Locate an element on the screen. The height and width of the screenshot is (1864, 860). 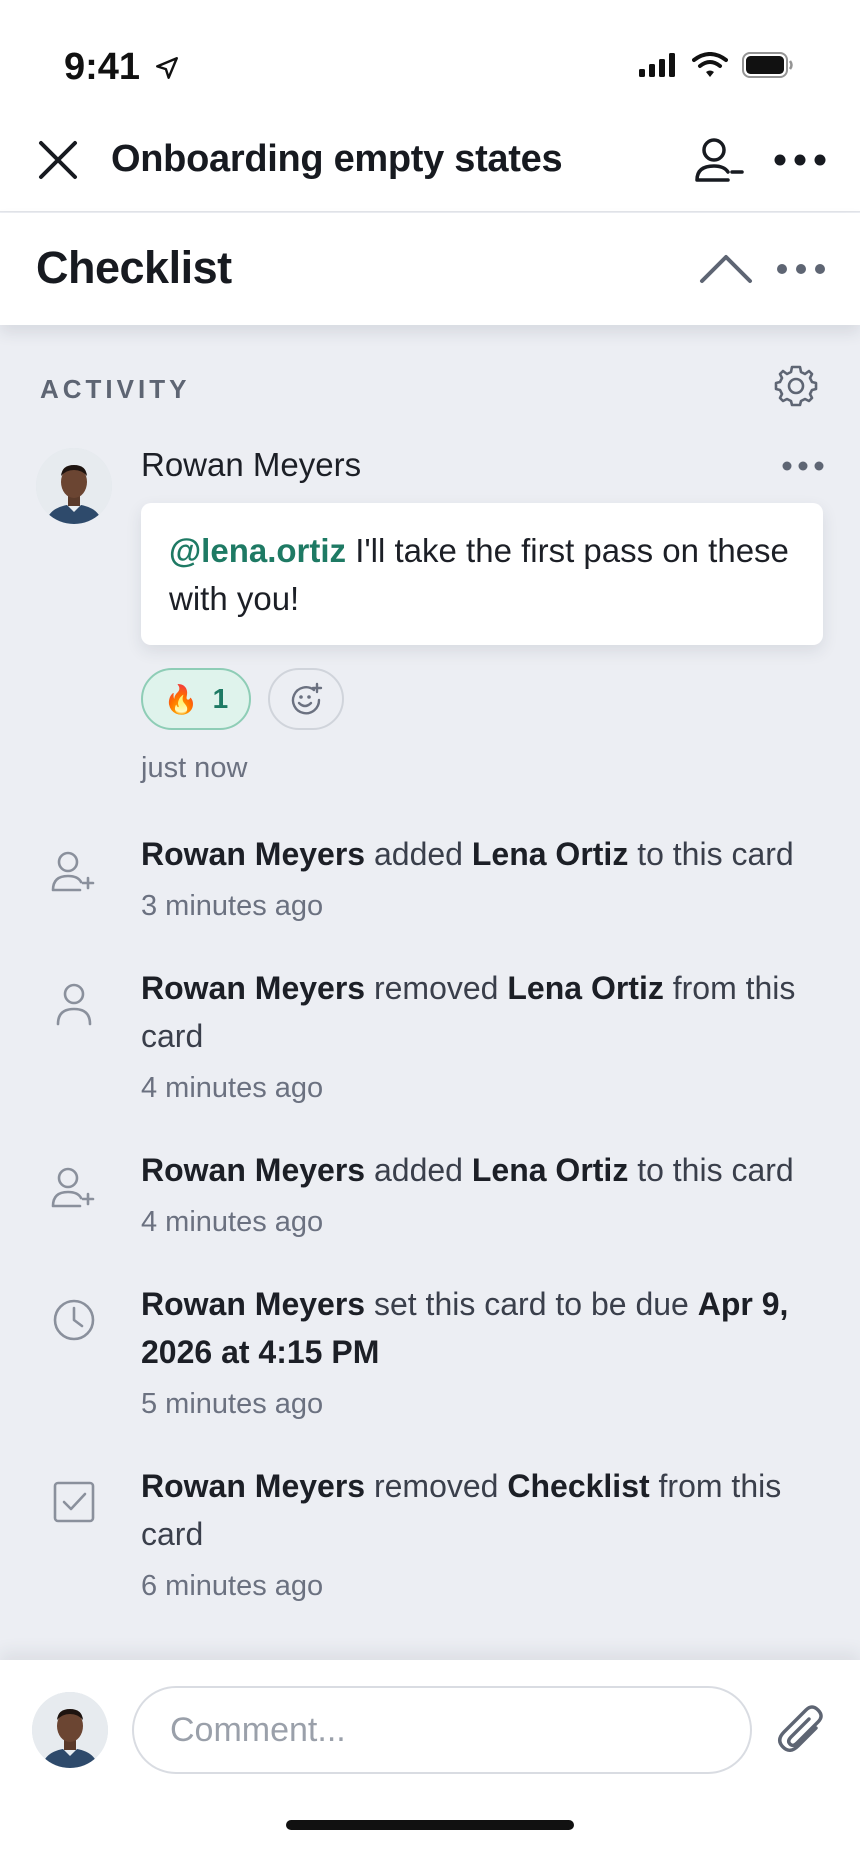
wifi-icon is located at coordinates (710, 64).